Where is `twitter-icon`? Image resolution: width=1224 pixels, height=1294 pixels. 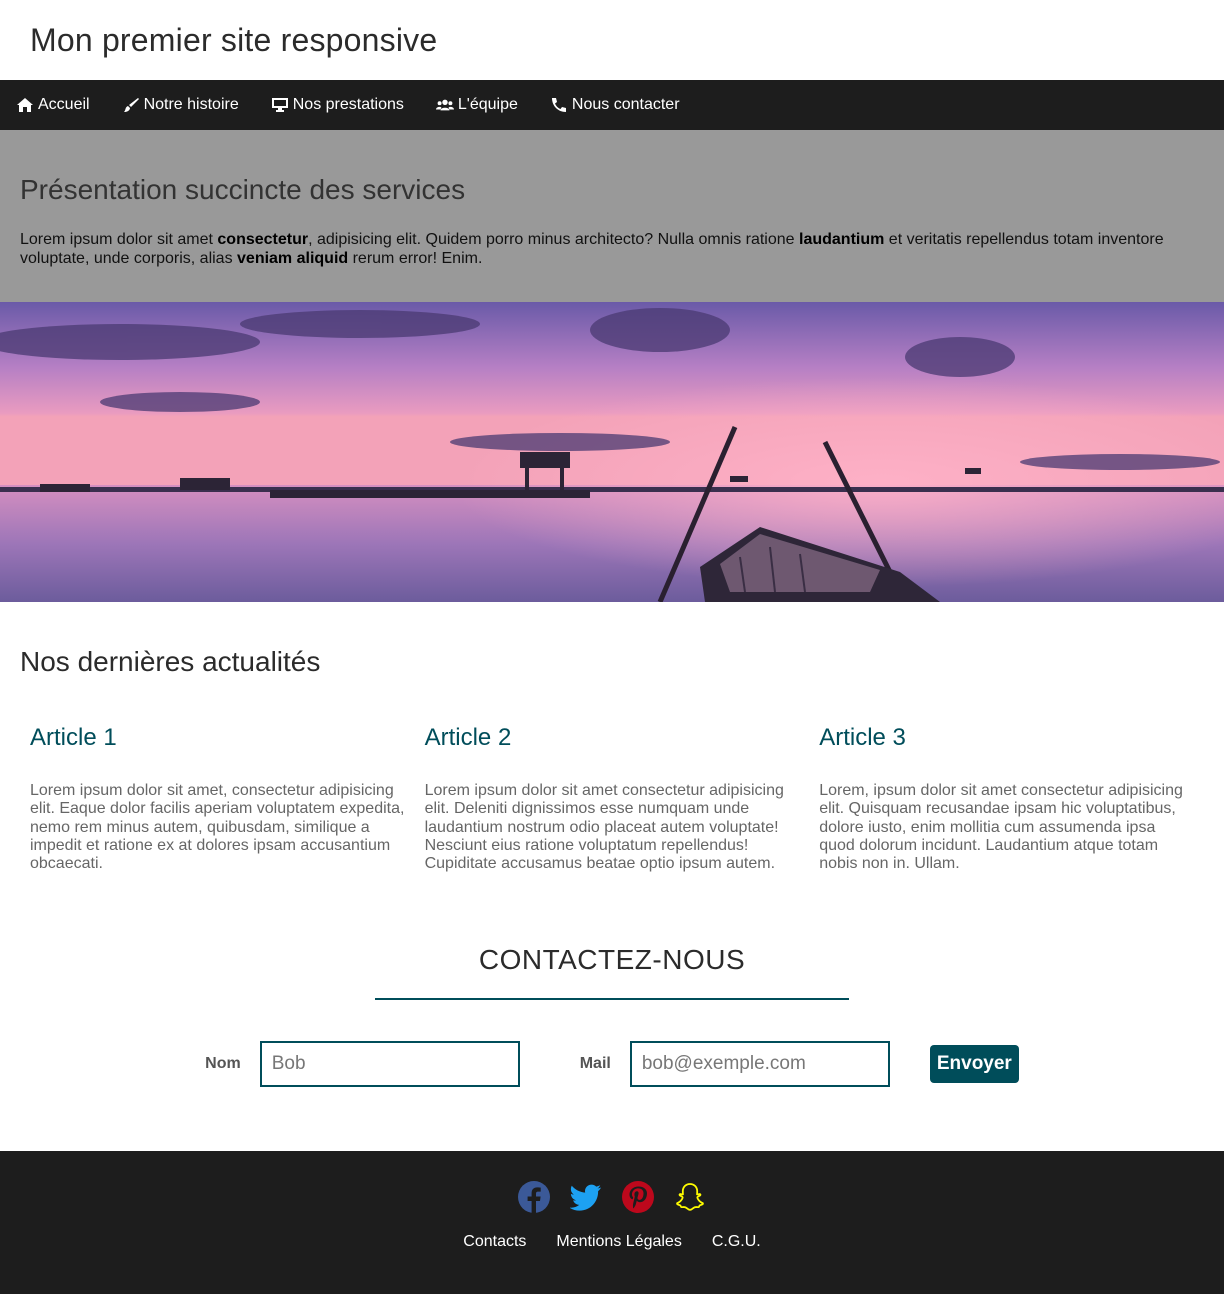 twitter-icon is located at coordinates (585, 1197).